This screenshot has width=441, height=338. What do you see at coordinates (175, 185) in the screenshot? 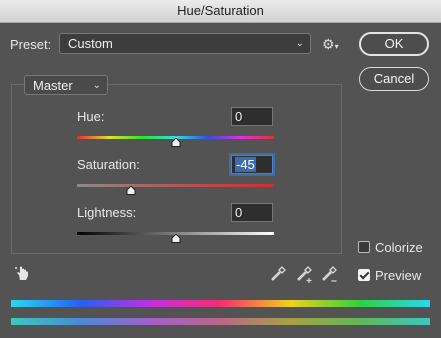
I see `saturation-slider-track` at bounding box center [175, 185].